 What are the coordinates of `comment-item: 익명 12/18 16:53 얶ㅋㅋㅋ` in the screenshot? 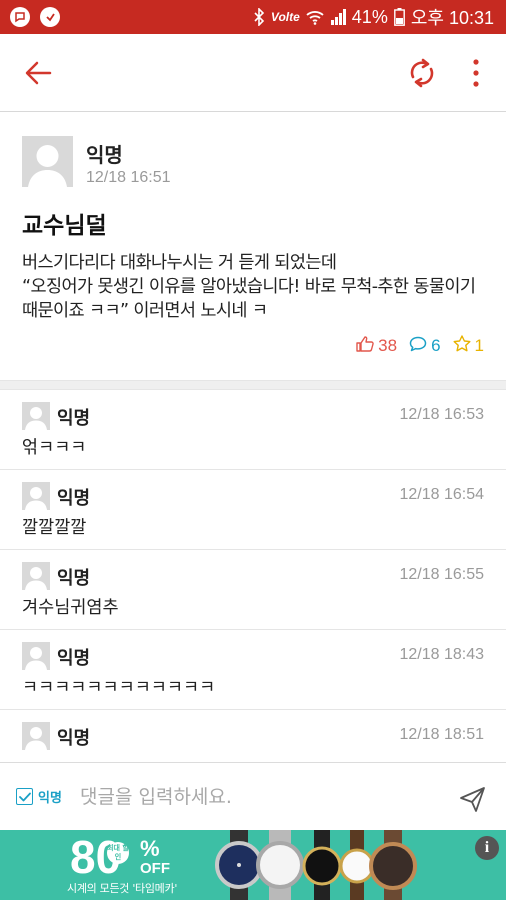 It's located at (253, 430).